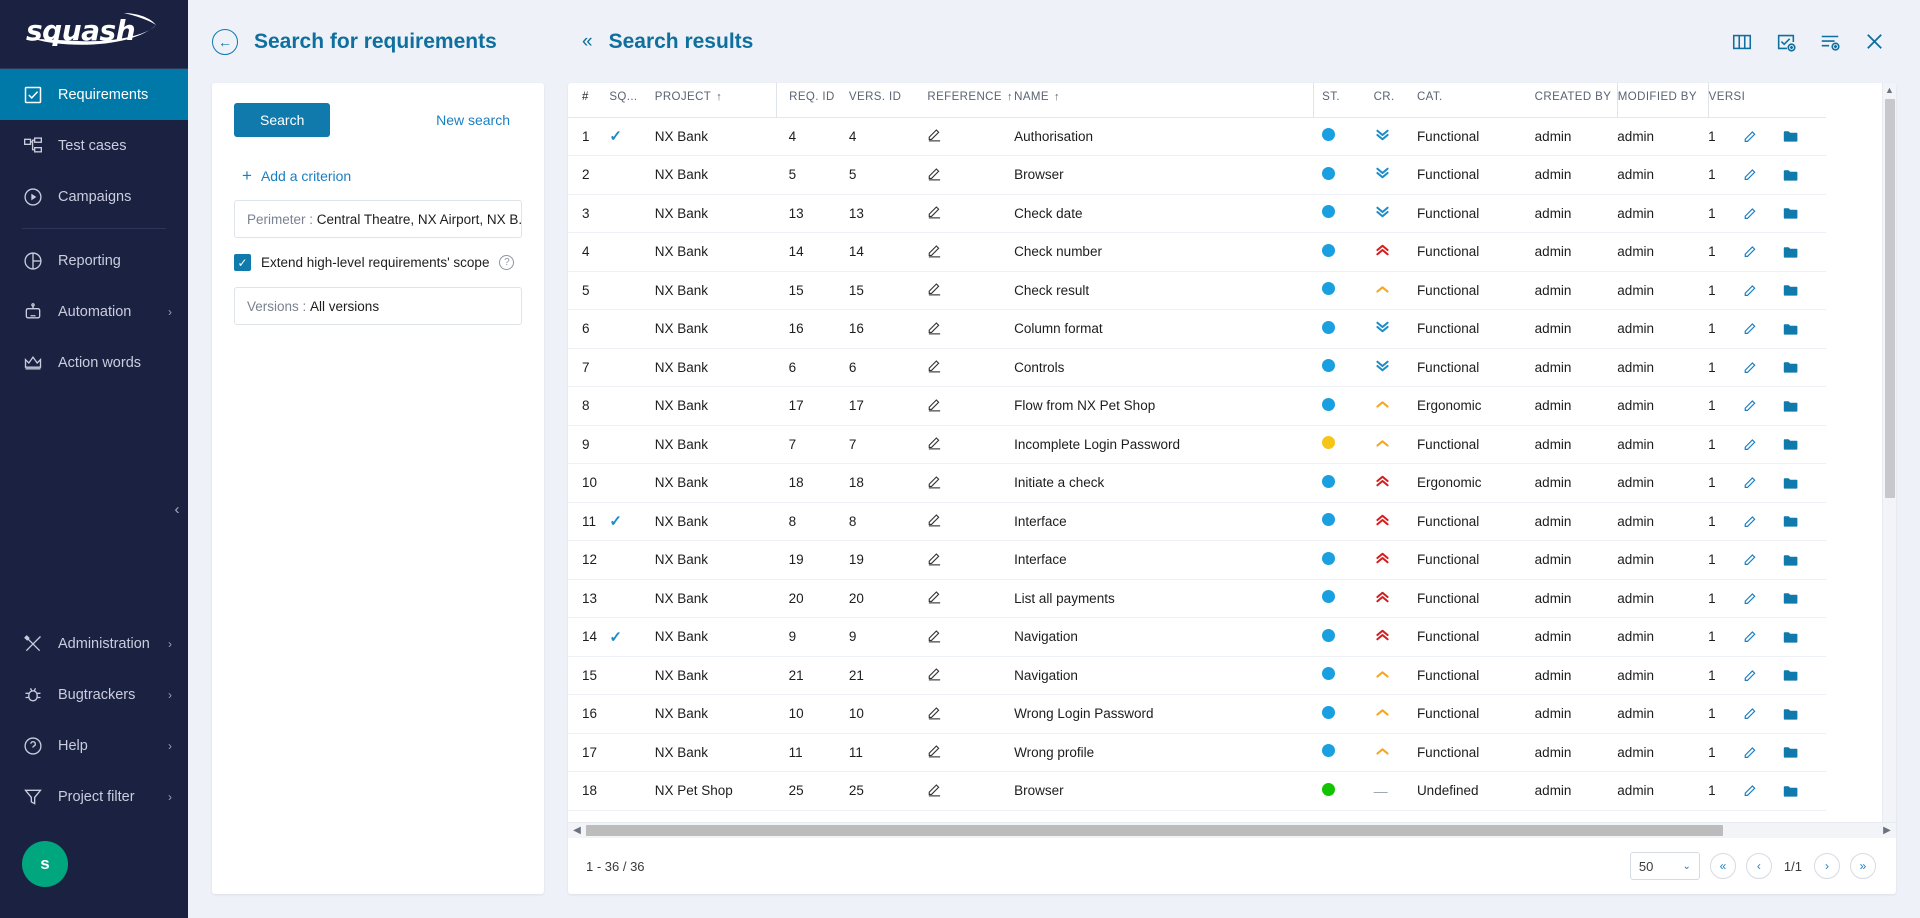 The image size is (1920, 918). What do you see at coordinates (1576, 100) in the screenshot?
I see `col-header-created-by: CREATED BY` at bounding box center [1576, 100].